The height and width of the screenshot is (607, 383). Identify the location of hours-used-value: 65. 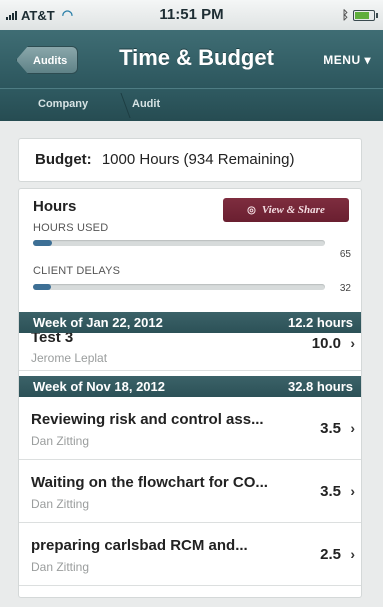
(345, 254).